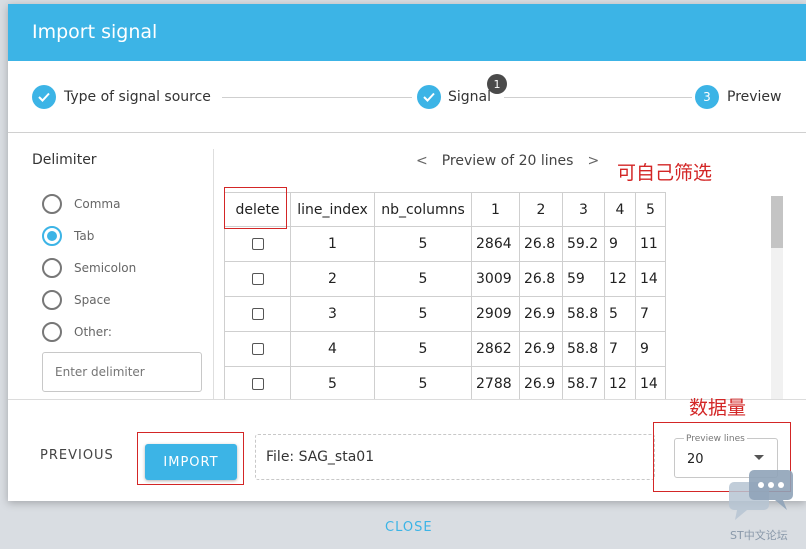  What do you see at coordinates (407, 32) in the screenshot?
I see `dialog-header: Import signal` at bounding box center [407, 32].